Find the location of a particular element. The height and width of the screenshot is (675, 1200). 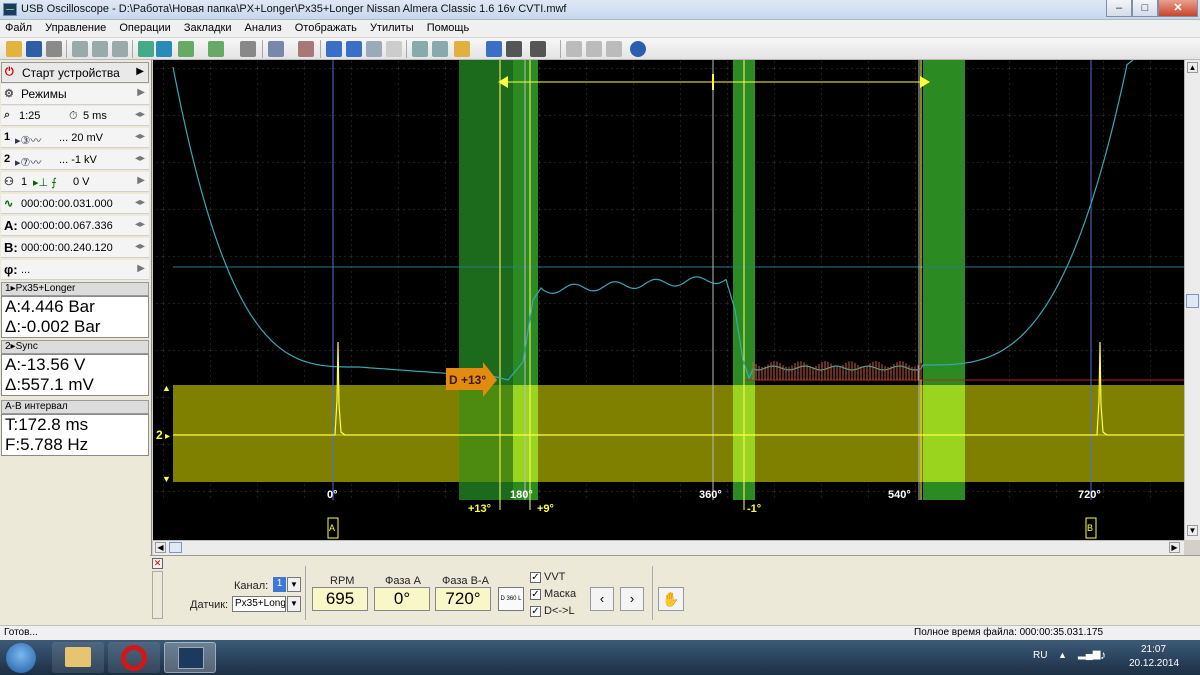

play-icon is located at coordinates (494, 49).